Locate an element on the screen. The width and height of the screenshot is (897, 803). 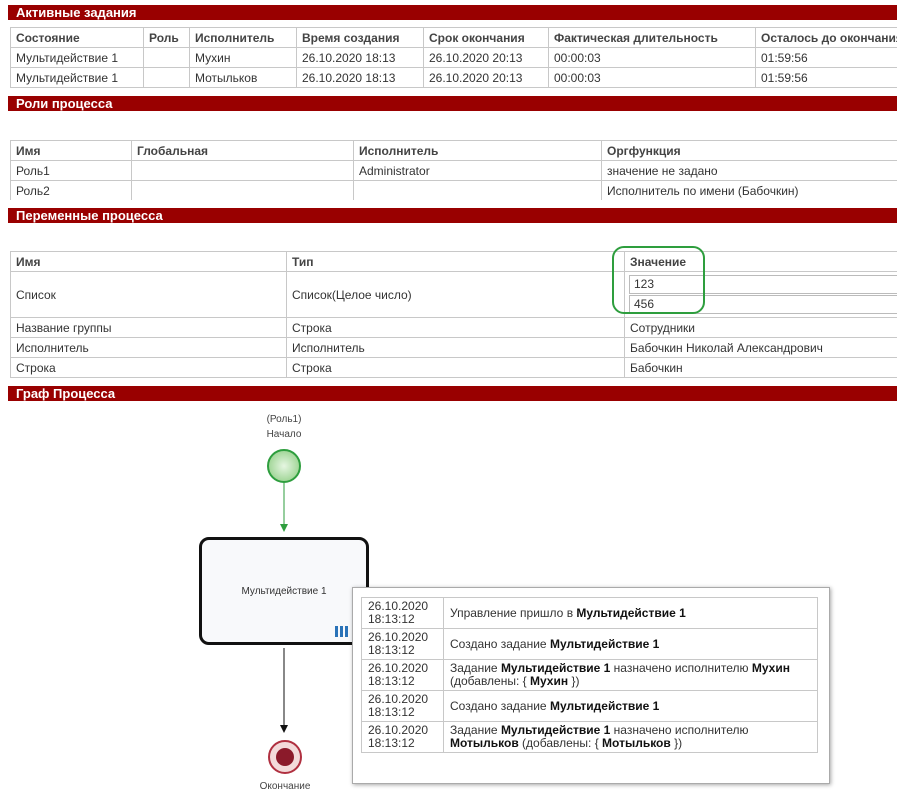
history-message: Управление пришло в Мультидействие 1 is located at coordinates (630, 613).